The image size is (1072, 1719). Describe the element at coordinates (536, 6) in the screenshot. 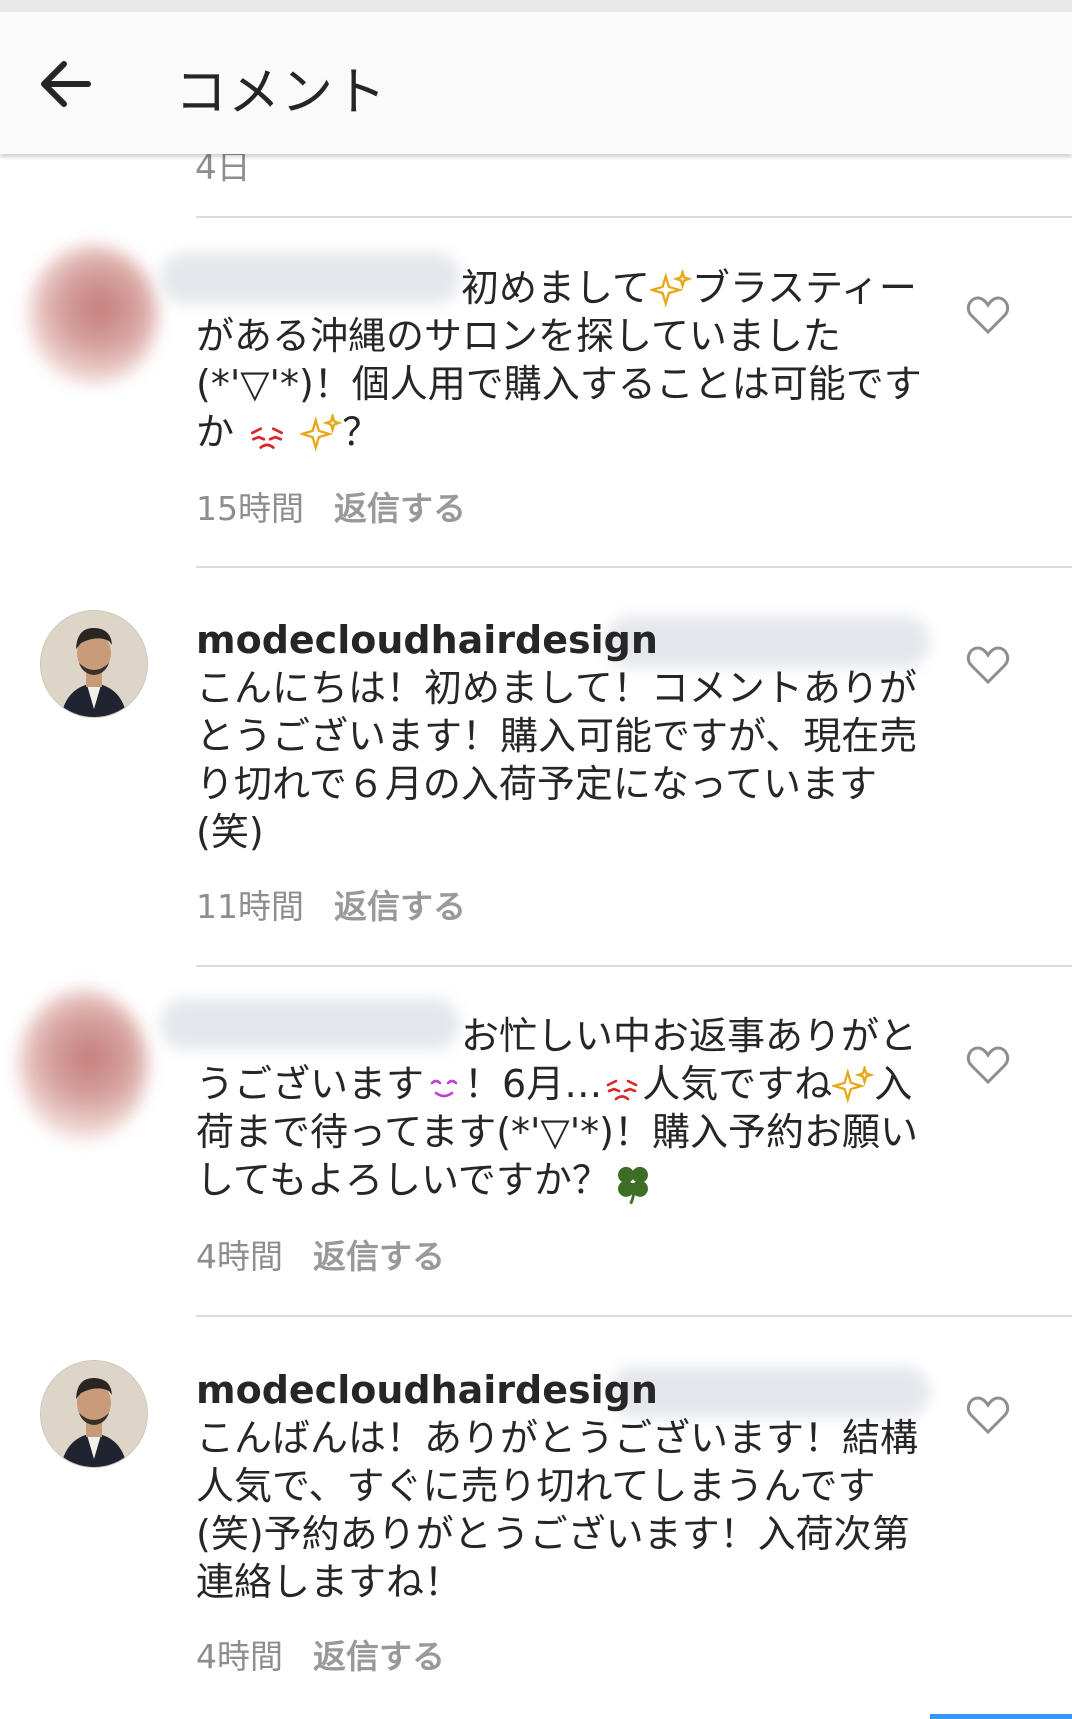

I see `status-strip` at that location.